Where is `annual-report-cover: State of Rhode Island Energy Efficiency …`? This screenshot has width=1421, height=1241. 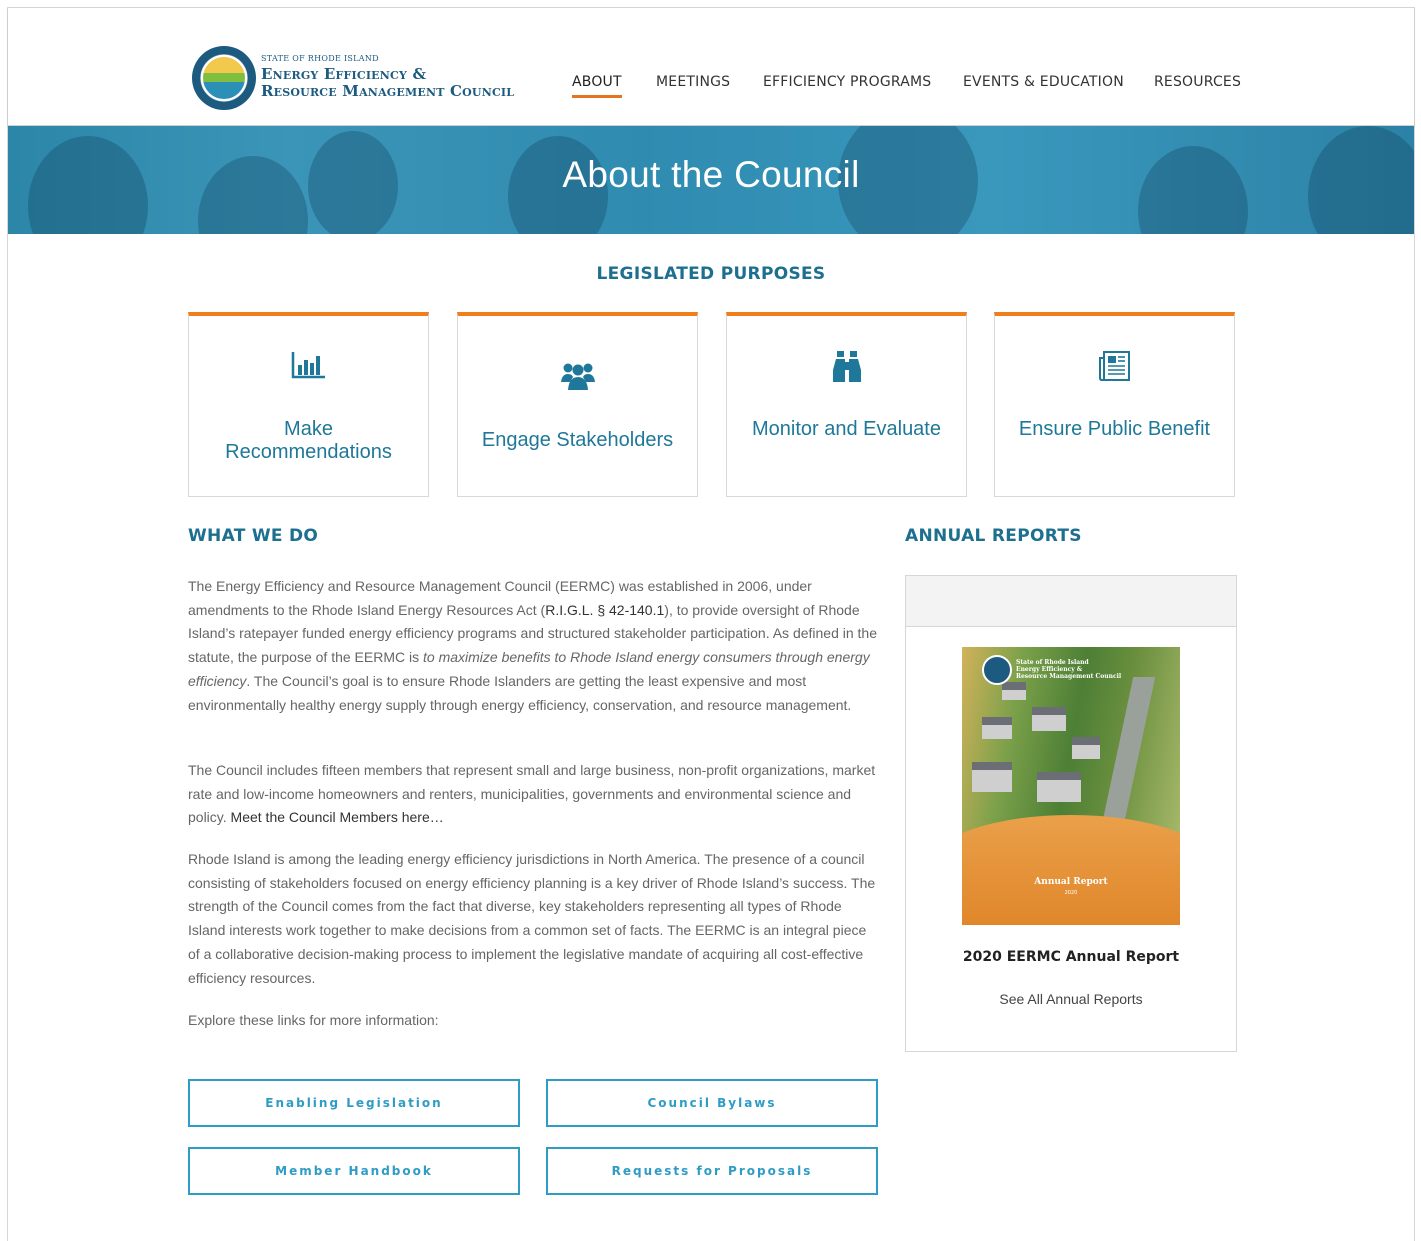
annual-report-cover: State of Rhode Island Energy Efficiency … is located at coordinates (1071, 786).